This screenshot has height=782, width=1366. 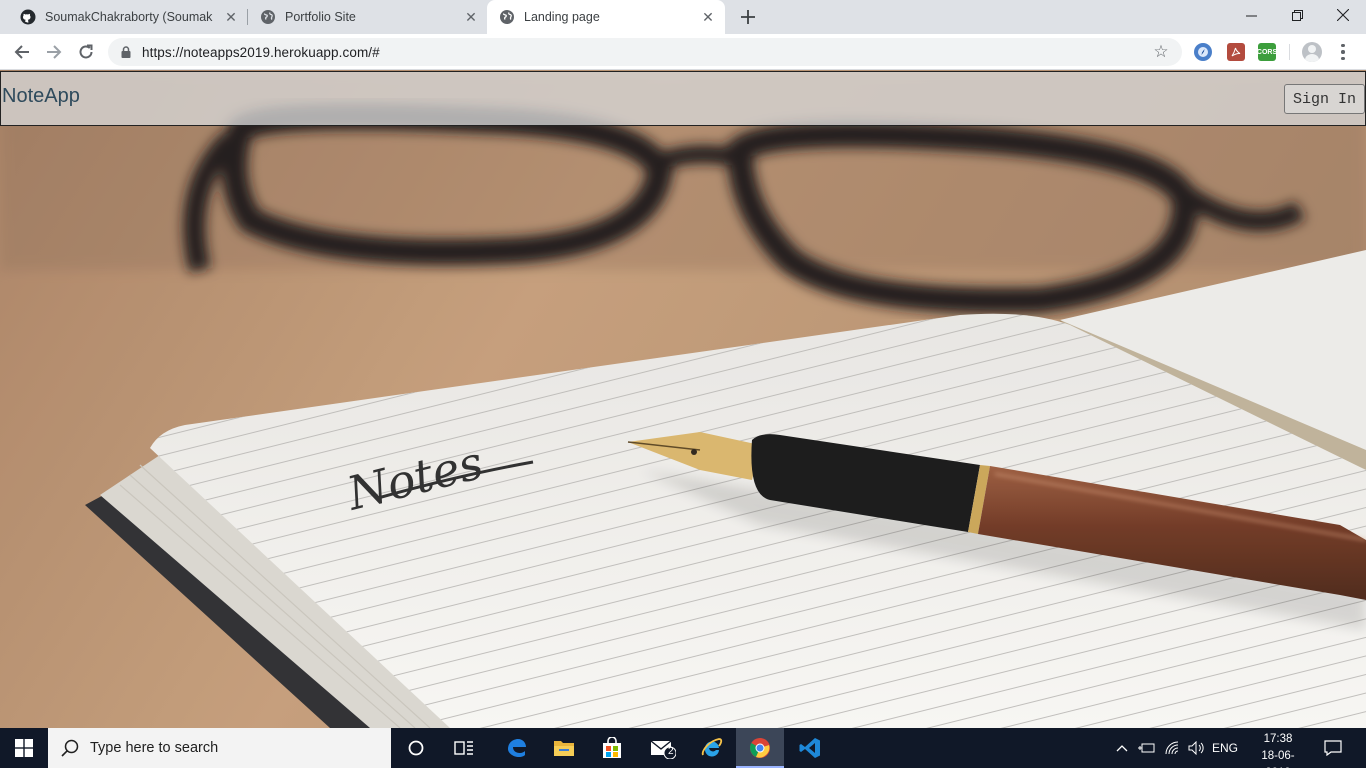 I want to click on pdf-extension-icon, so click(x=1236, y=52).